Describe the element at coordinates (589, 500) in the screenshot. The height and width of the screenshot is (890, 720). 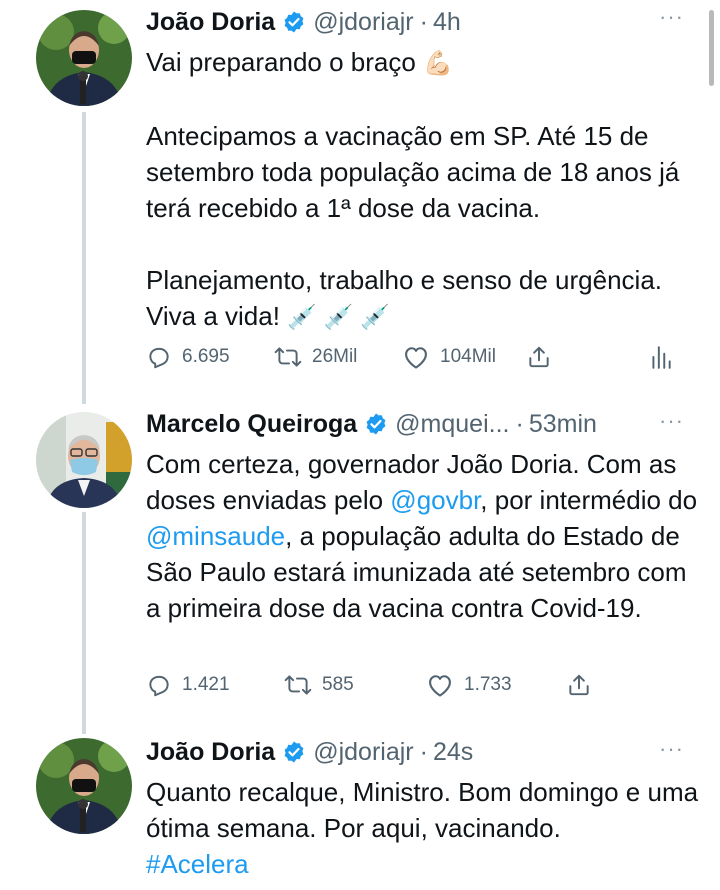
I see `tweet-text-span: , por intermédio do` at that location.